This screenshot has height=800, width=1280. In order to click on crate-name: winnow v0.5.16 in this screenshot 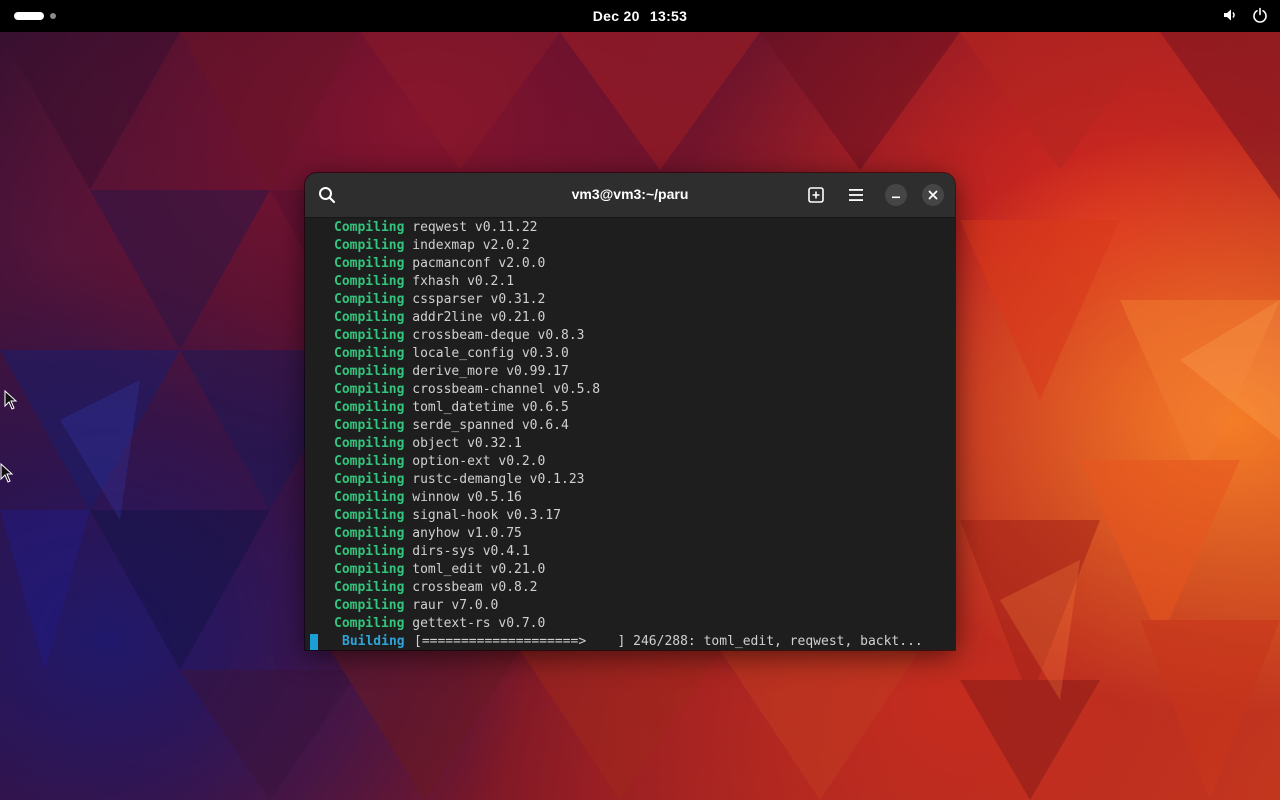, I will do `click(467, 497)`.